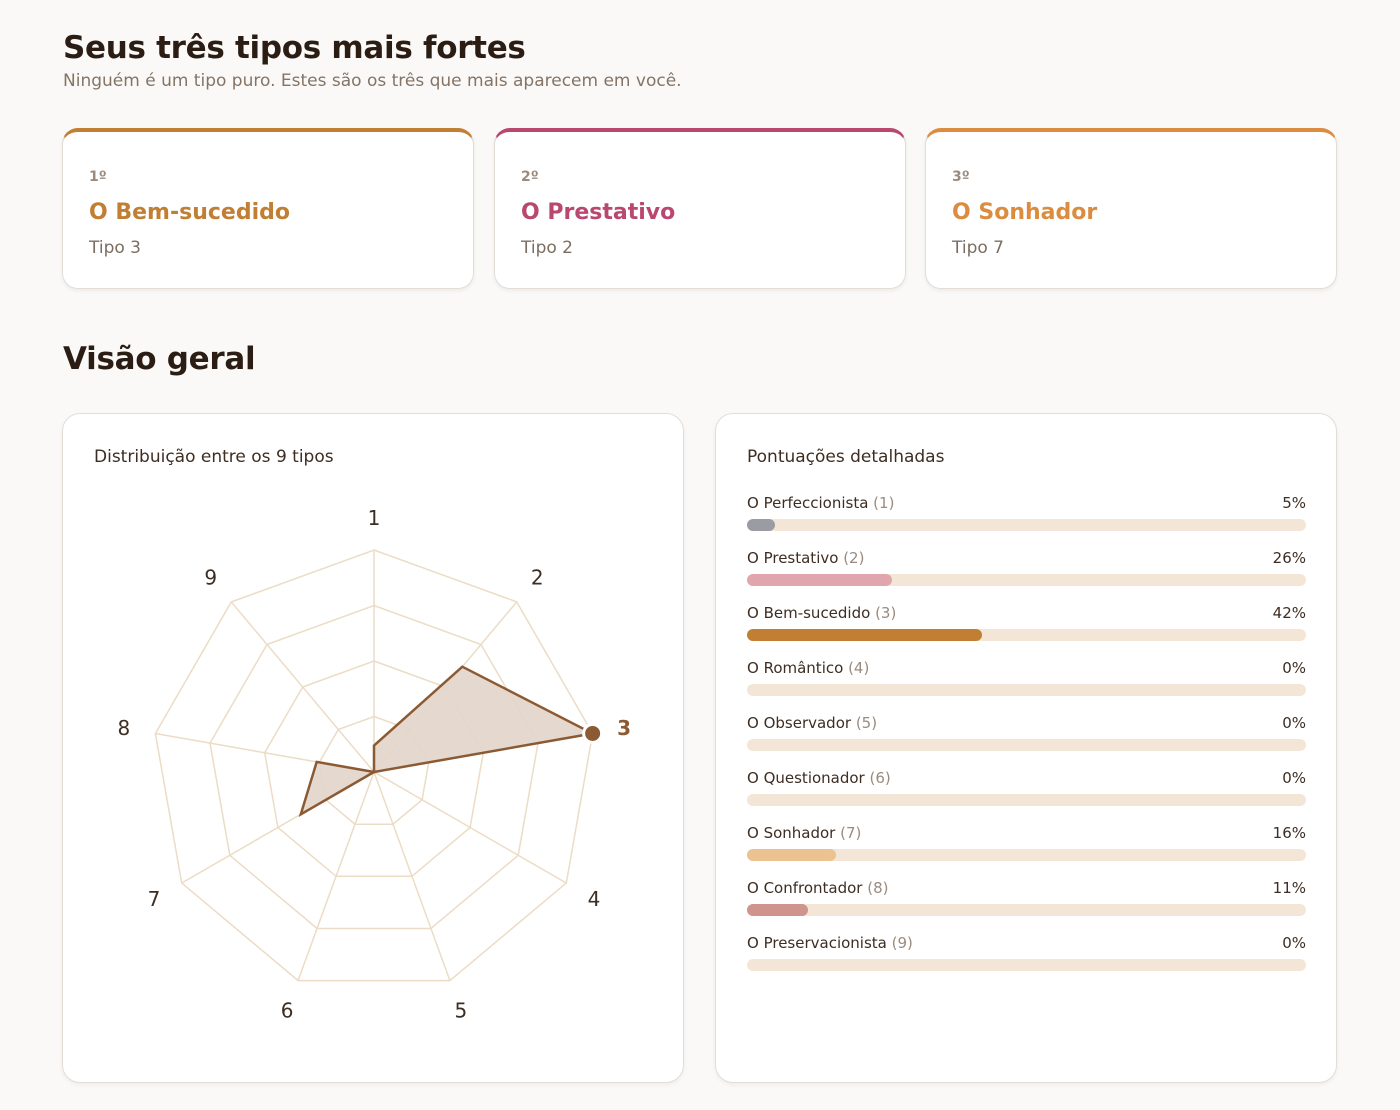  What do you see at coordinates (801, 723) in the screenshot?
I see `score-type-name: O Observador` at bounding box center [801, 723].